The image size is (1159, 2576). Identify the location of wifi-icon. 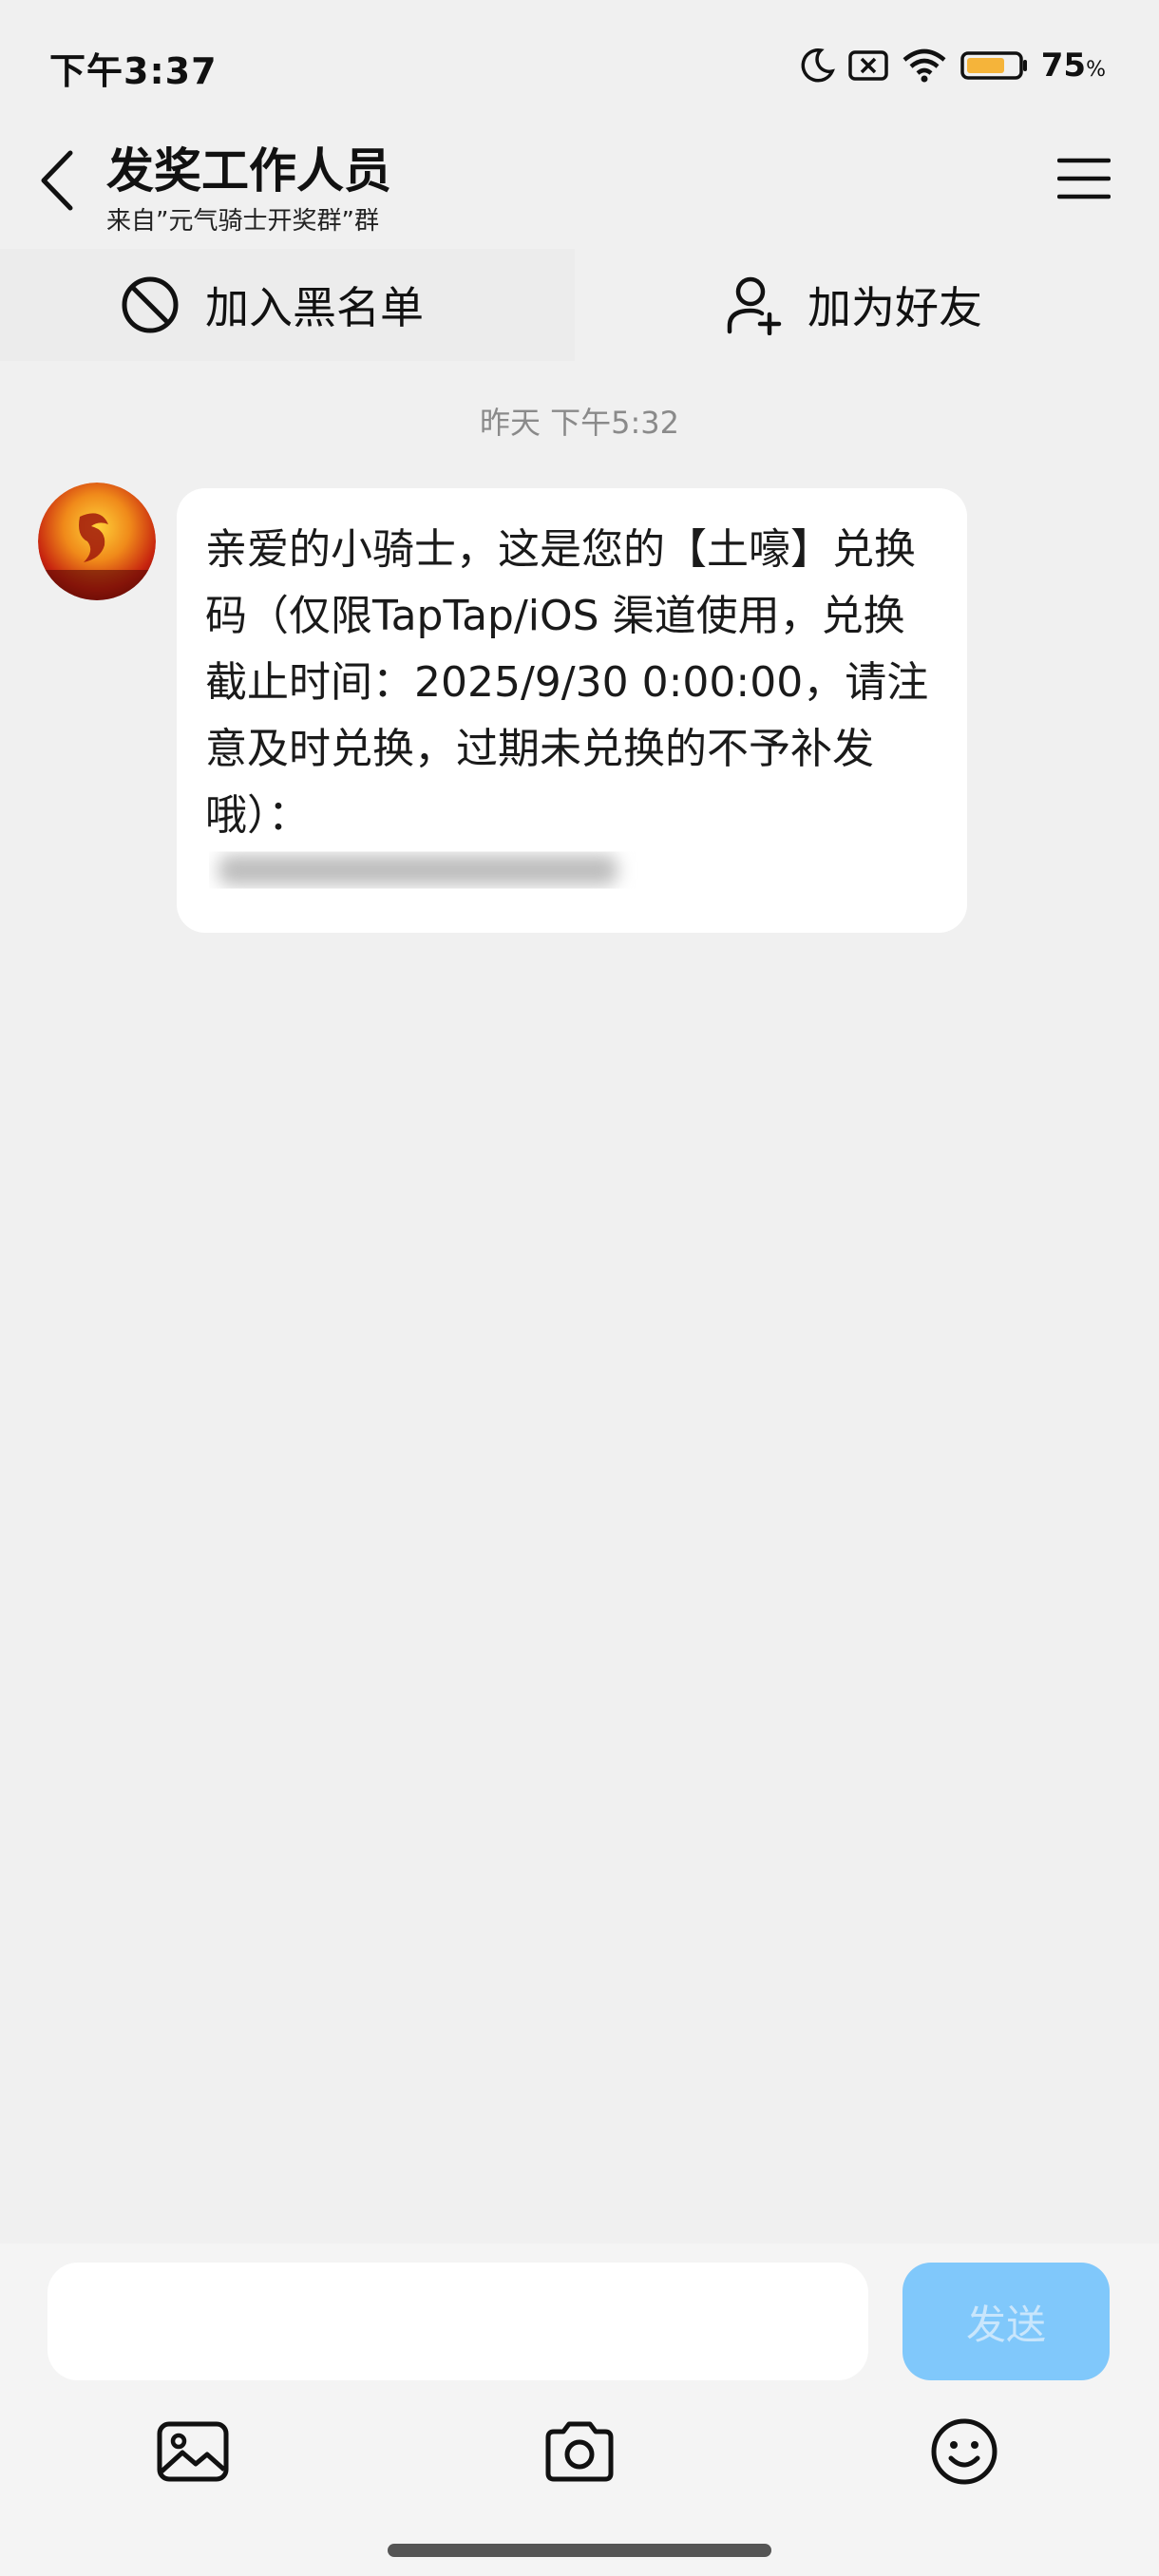
(924, 66).